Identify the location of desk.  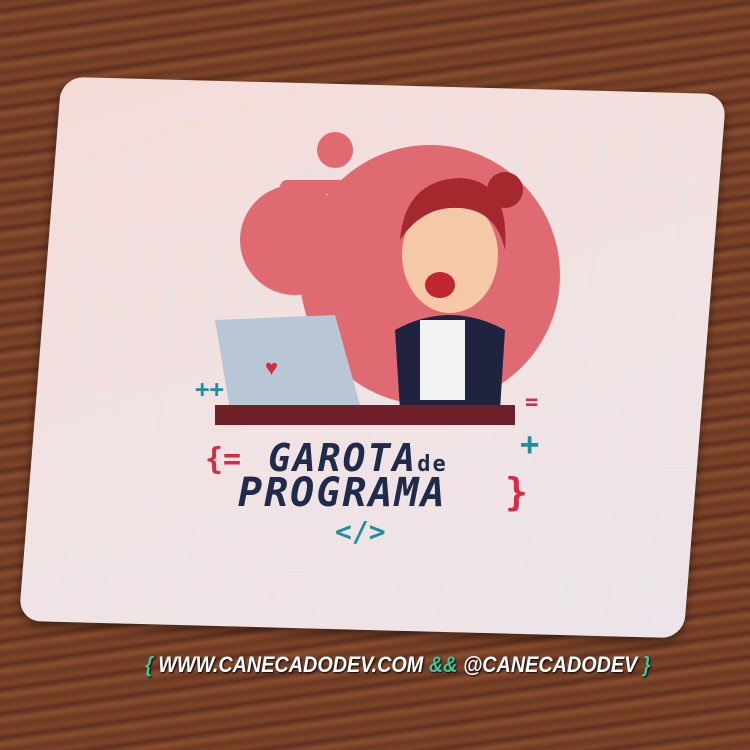
(365, 415).